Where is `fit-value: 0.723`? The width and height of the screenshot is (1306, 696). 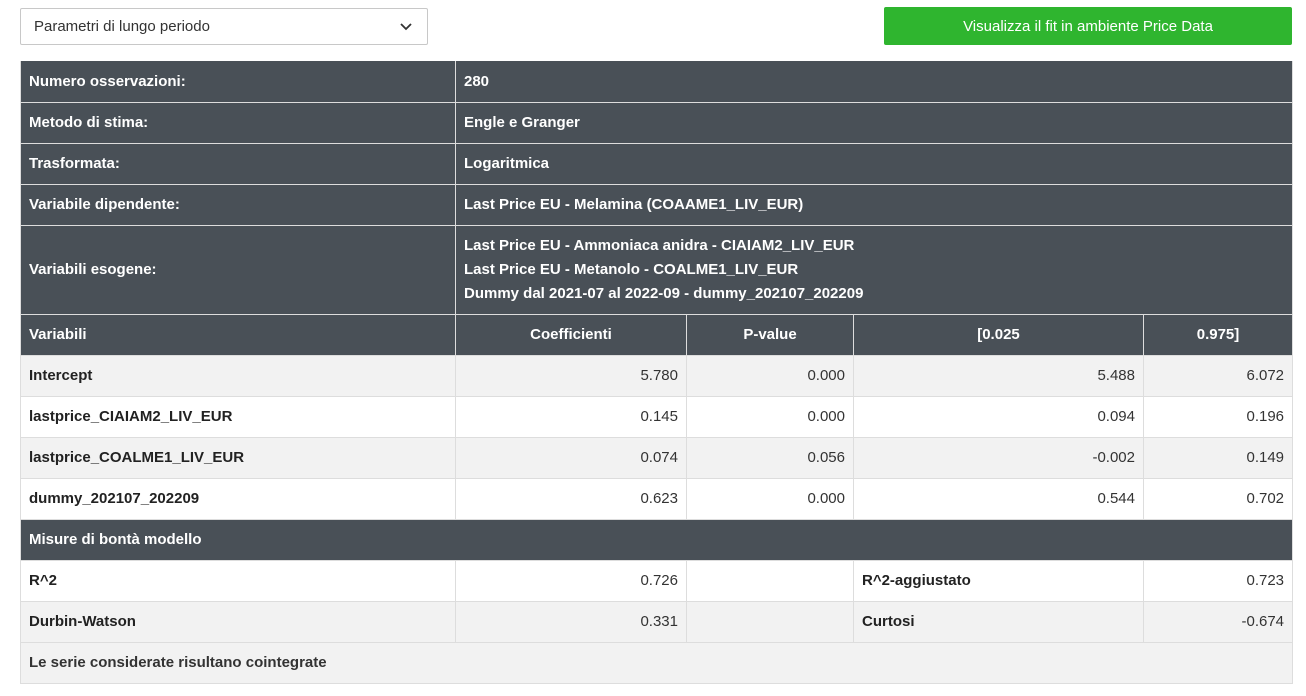 fit-value: 0.723 is located at coordinates (1218, 581).